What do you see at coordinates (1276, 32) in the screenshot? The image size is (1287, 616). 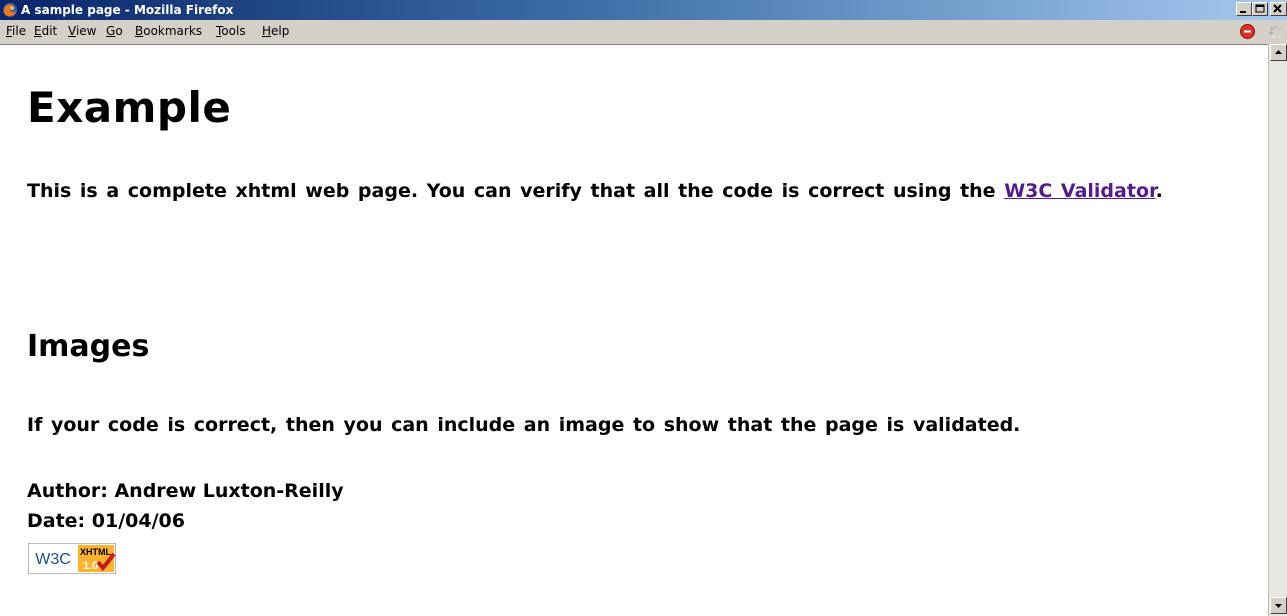 I see `throbber-icon` at bounding box center [1276, 32].